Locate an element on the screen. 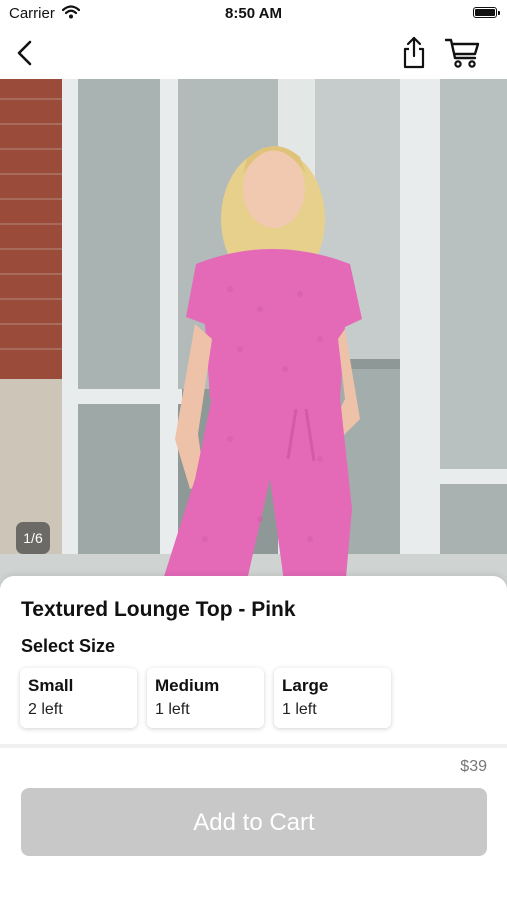 This screenshot has height=900, width=507. share-button is located at coordinates (414, 52).